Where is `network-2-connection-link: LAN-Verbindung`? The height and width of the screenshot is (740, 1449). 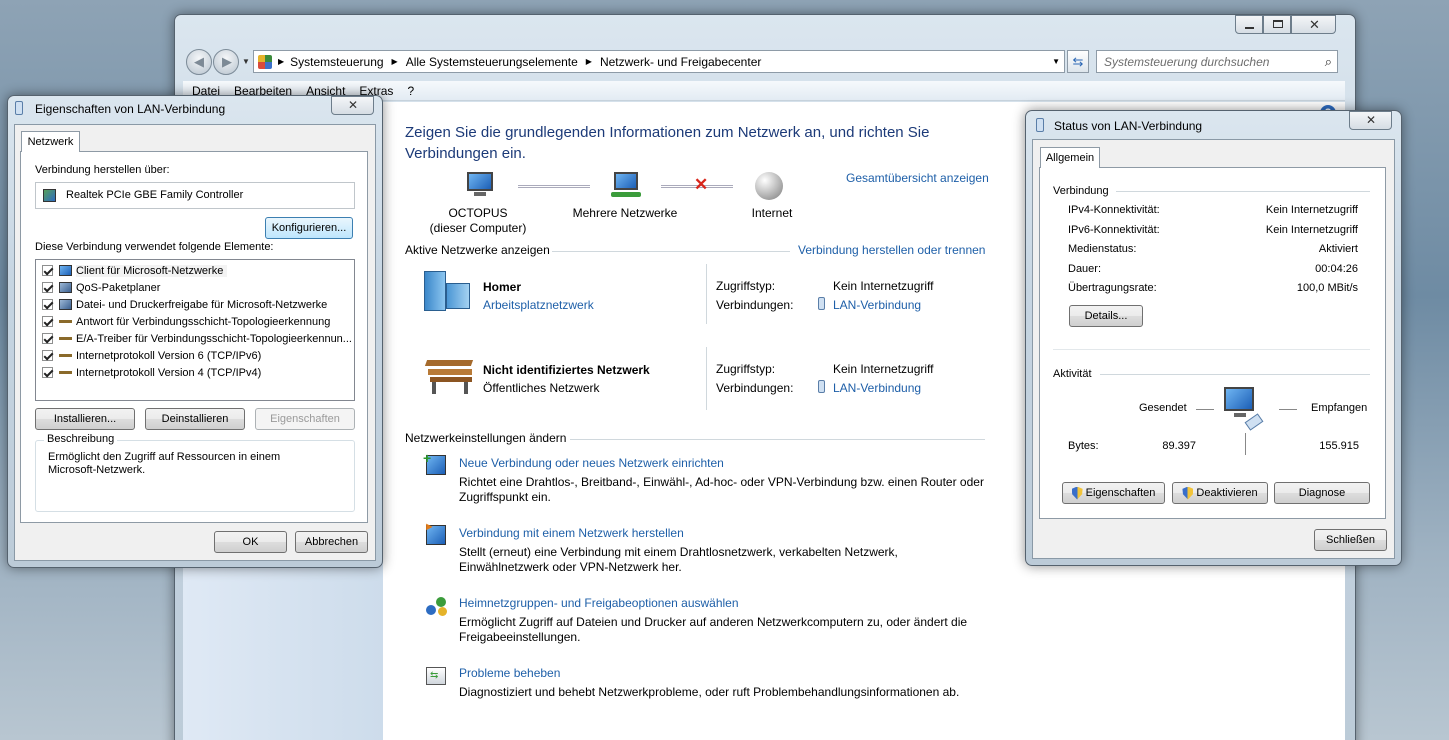
network-2-connection-link: LAN-Verbindung is located at coordinates (877, 388).